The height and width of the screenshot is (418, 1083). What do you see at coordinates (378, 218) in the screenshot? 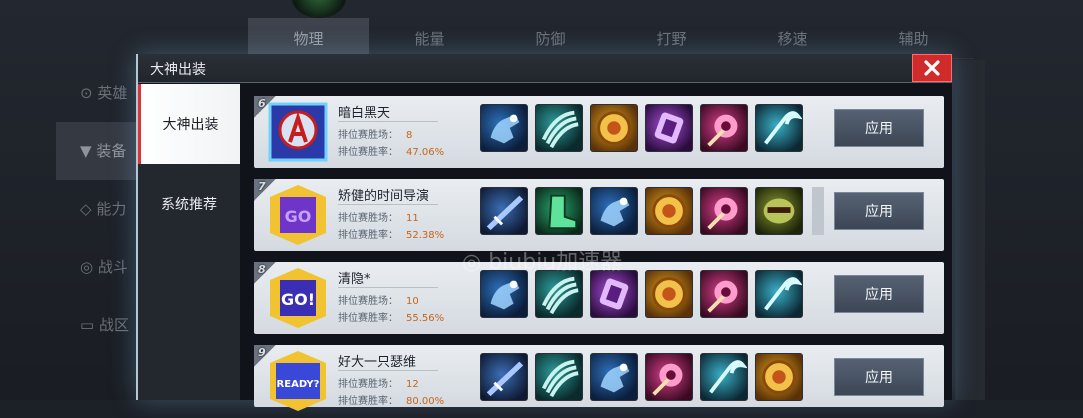
I see `ranked-wins: 排位赛胜场： 11` at bounding box center [378, 218].